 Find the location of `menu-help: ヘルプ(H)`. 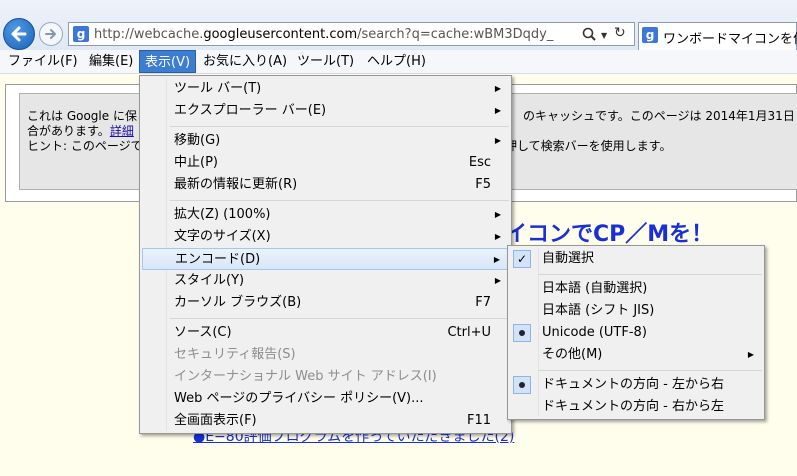

menu-help: ヘルプ(H) is located at coordinates (396, 61).